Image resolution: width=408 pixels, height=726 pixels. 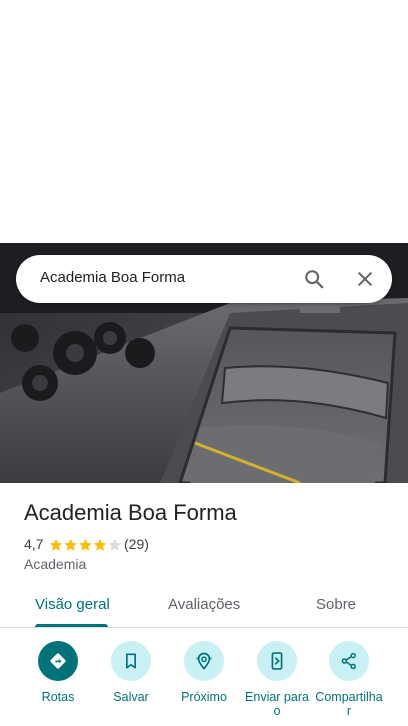 What do you see at coordinates (349, 704) in the screenshot?
I see `share-label: Compartilhar` at bounding box center [349, 704].